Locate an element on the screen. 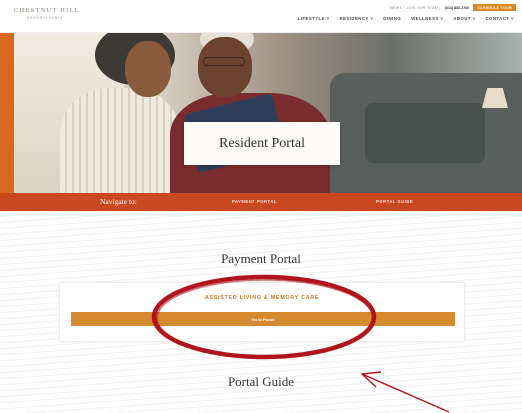 This screenshot has height=413, width=522. nav-item-residency: RESIDENCY ˅ is located at coordinates (357, 18).